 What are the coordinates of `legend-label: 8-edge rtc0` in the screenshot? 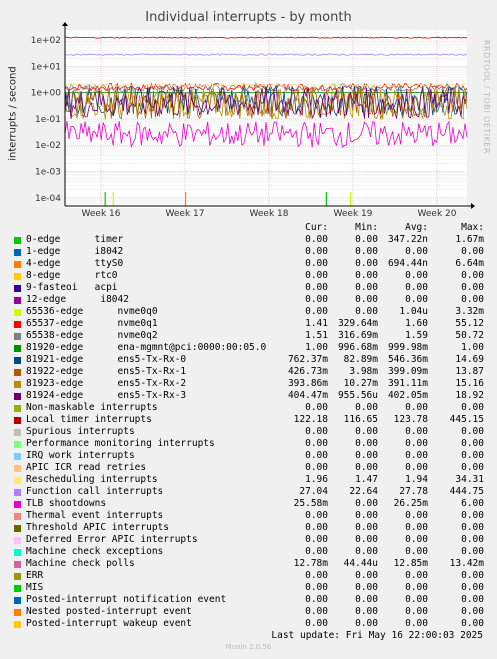 It's located at (72, 275).